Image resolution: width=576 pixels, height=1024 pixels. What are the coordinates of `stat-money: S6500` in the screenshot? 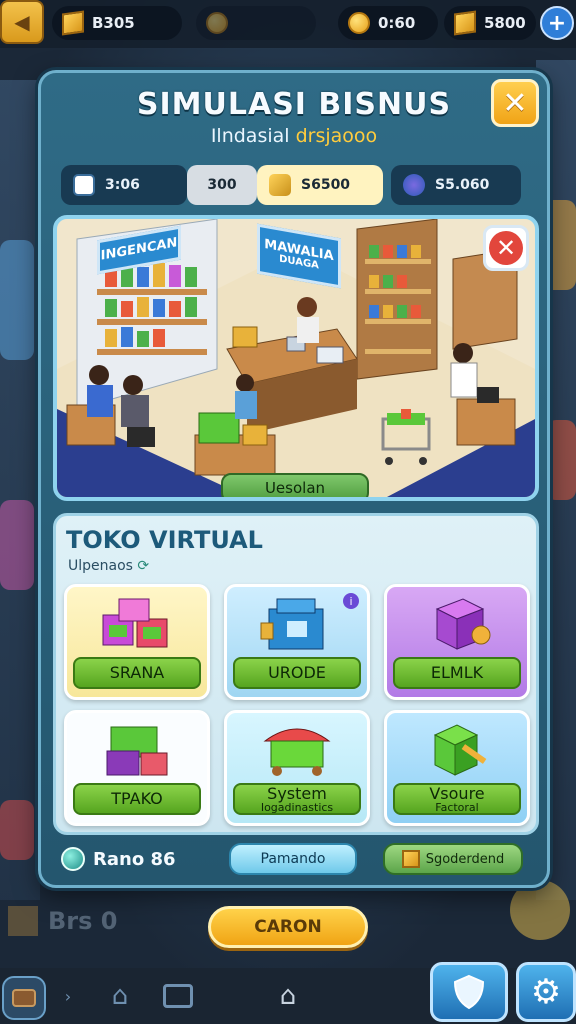 It's located at (320, 185).